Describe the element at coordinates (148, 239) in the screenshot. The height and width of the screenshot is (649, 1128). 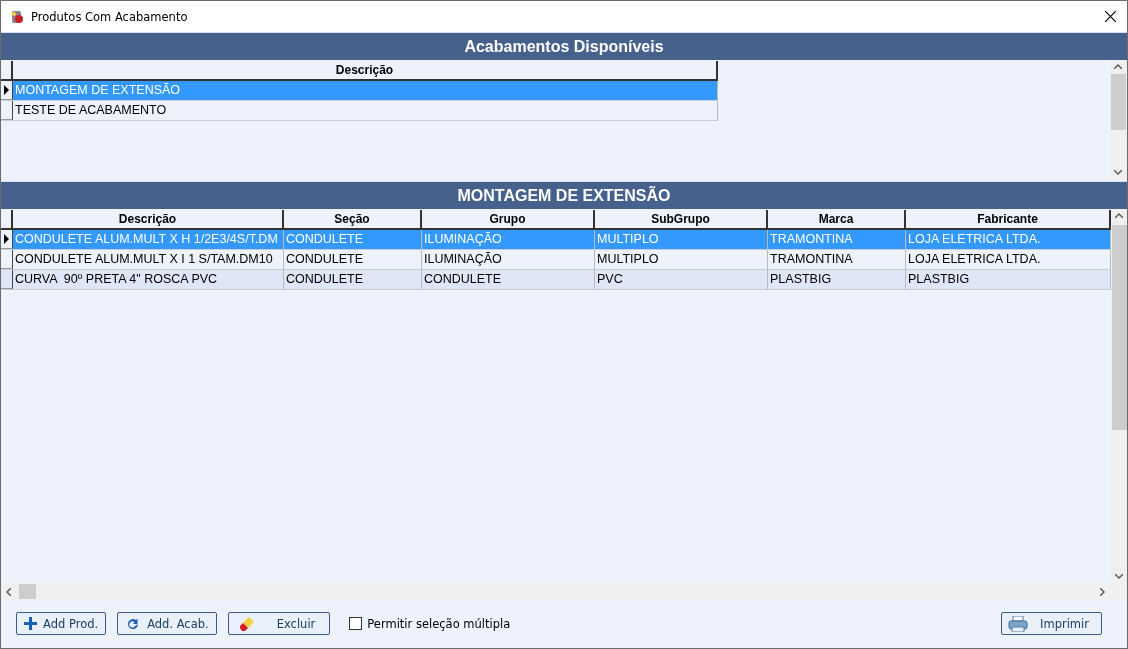
I see `table-cell: CONDULETE ALUM.MULT X H 1/2E3/4S/T.DM` at that location.